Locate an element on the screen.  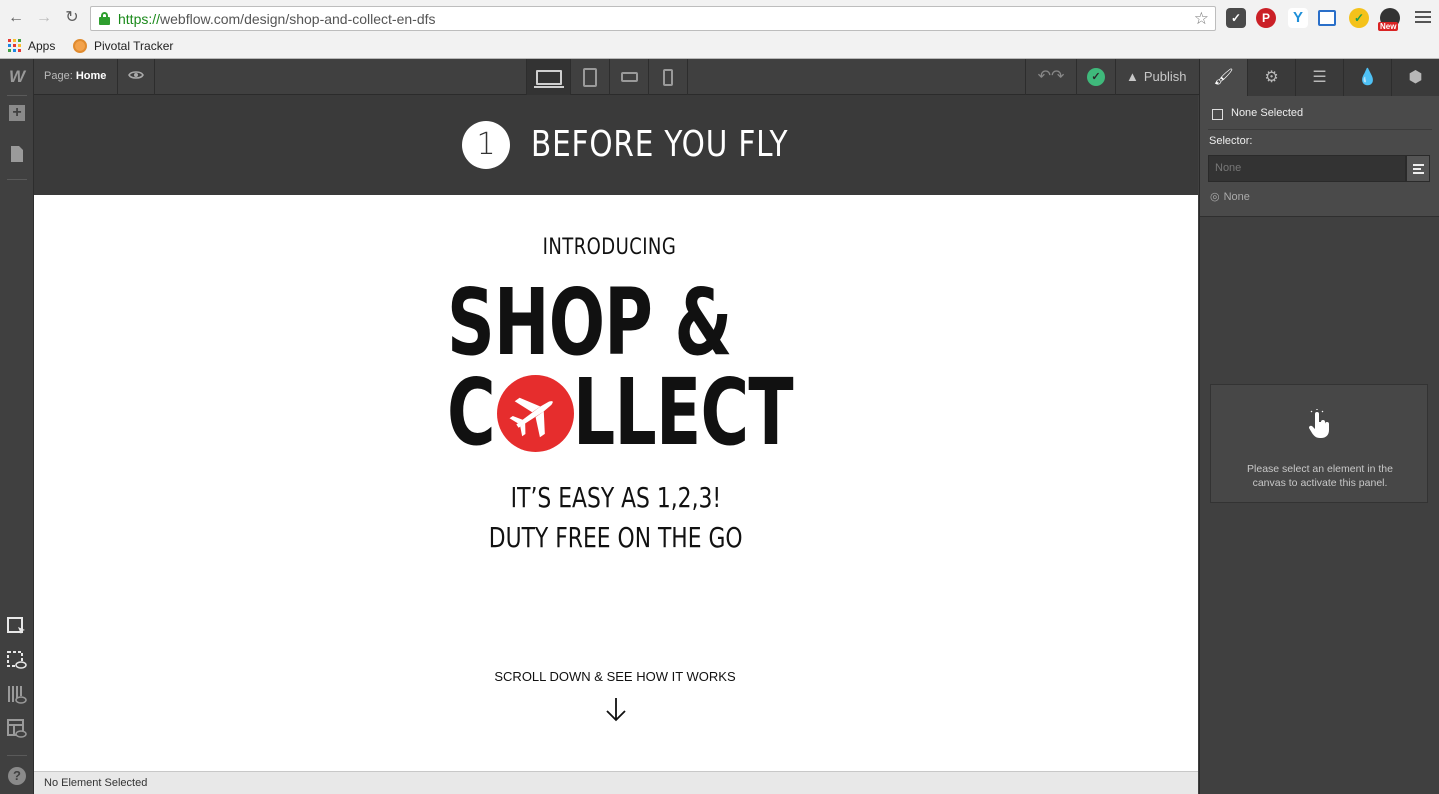
tagline-1: IT’S EASY AS 1,2,3! is located at coordinates (616, 497).